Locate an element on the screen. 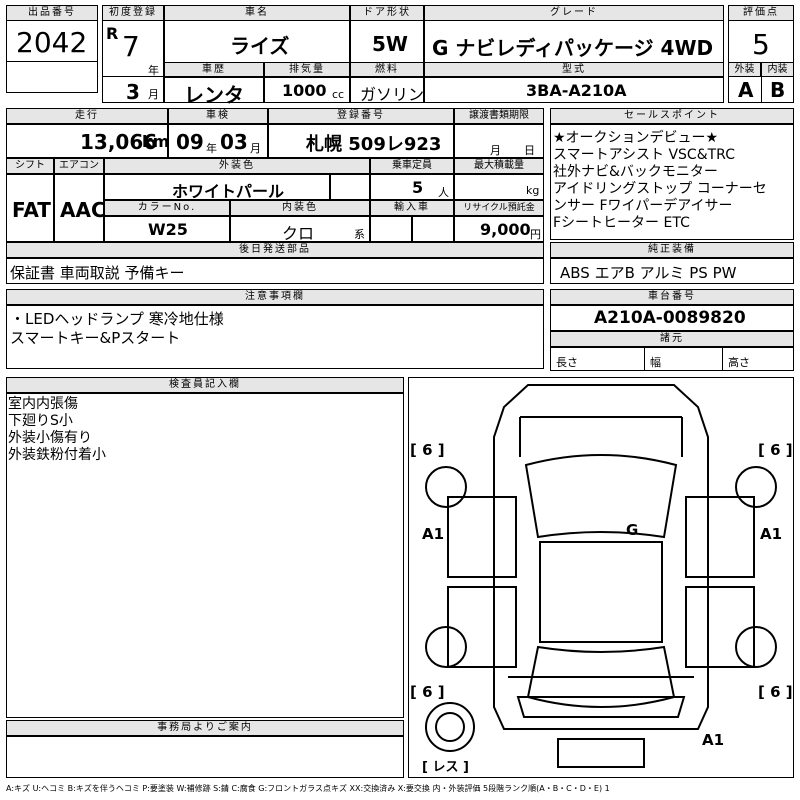 This screenshot has width=800, height=800. recycle-unit: 円 is located at coordinates (535, 234).